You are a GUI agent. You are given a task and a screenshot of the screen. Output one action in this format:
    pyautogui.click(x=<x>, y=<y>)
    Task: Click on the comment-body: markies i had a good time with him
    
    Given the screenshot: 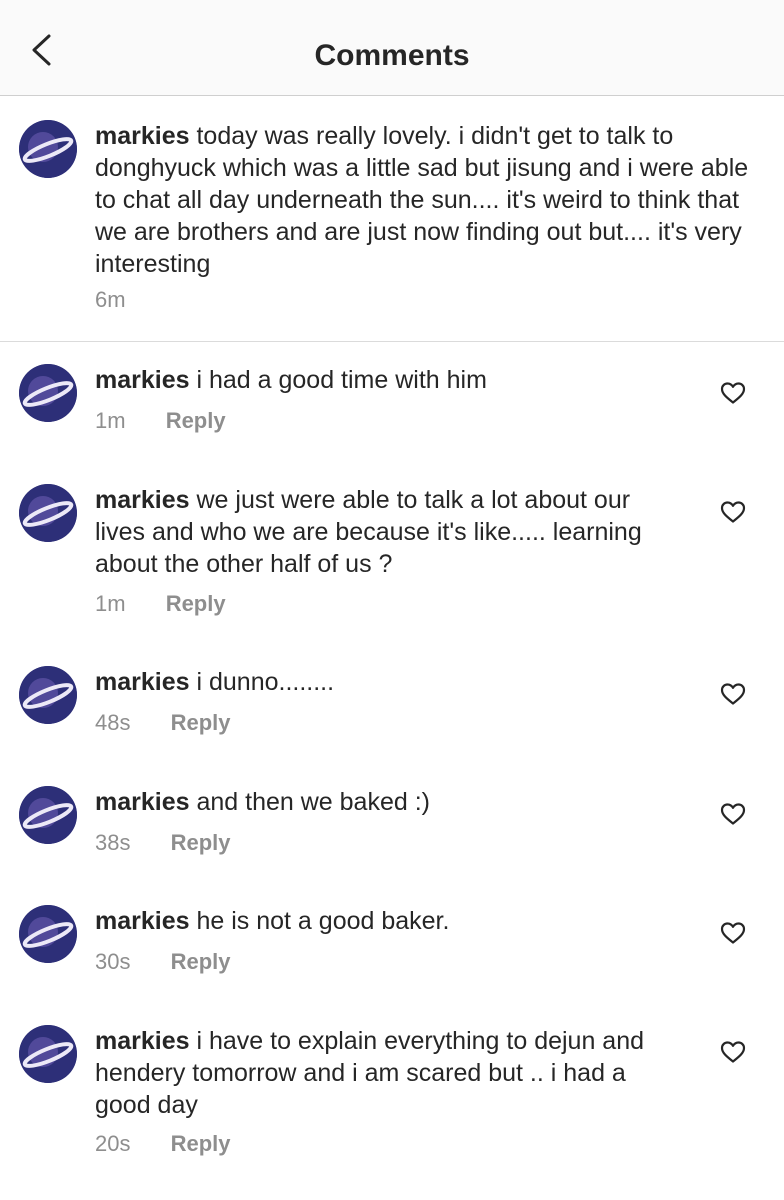 What is the action you would take?
    pyautogui.click(x=390, y=380)
    